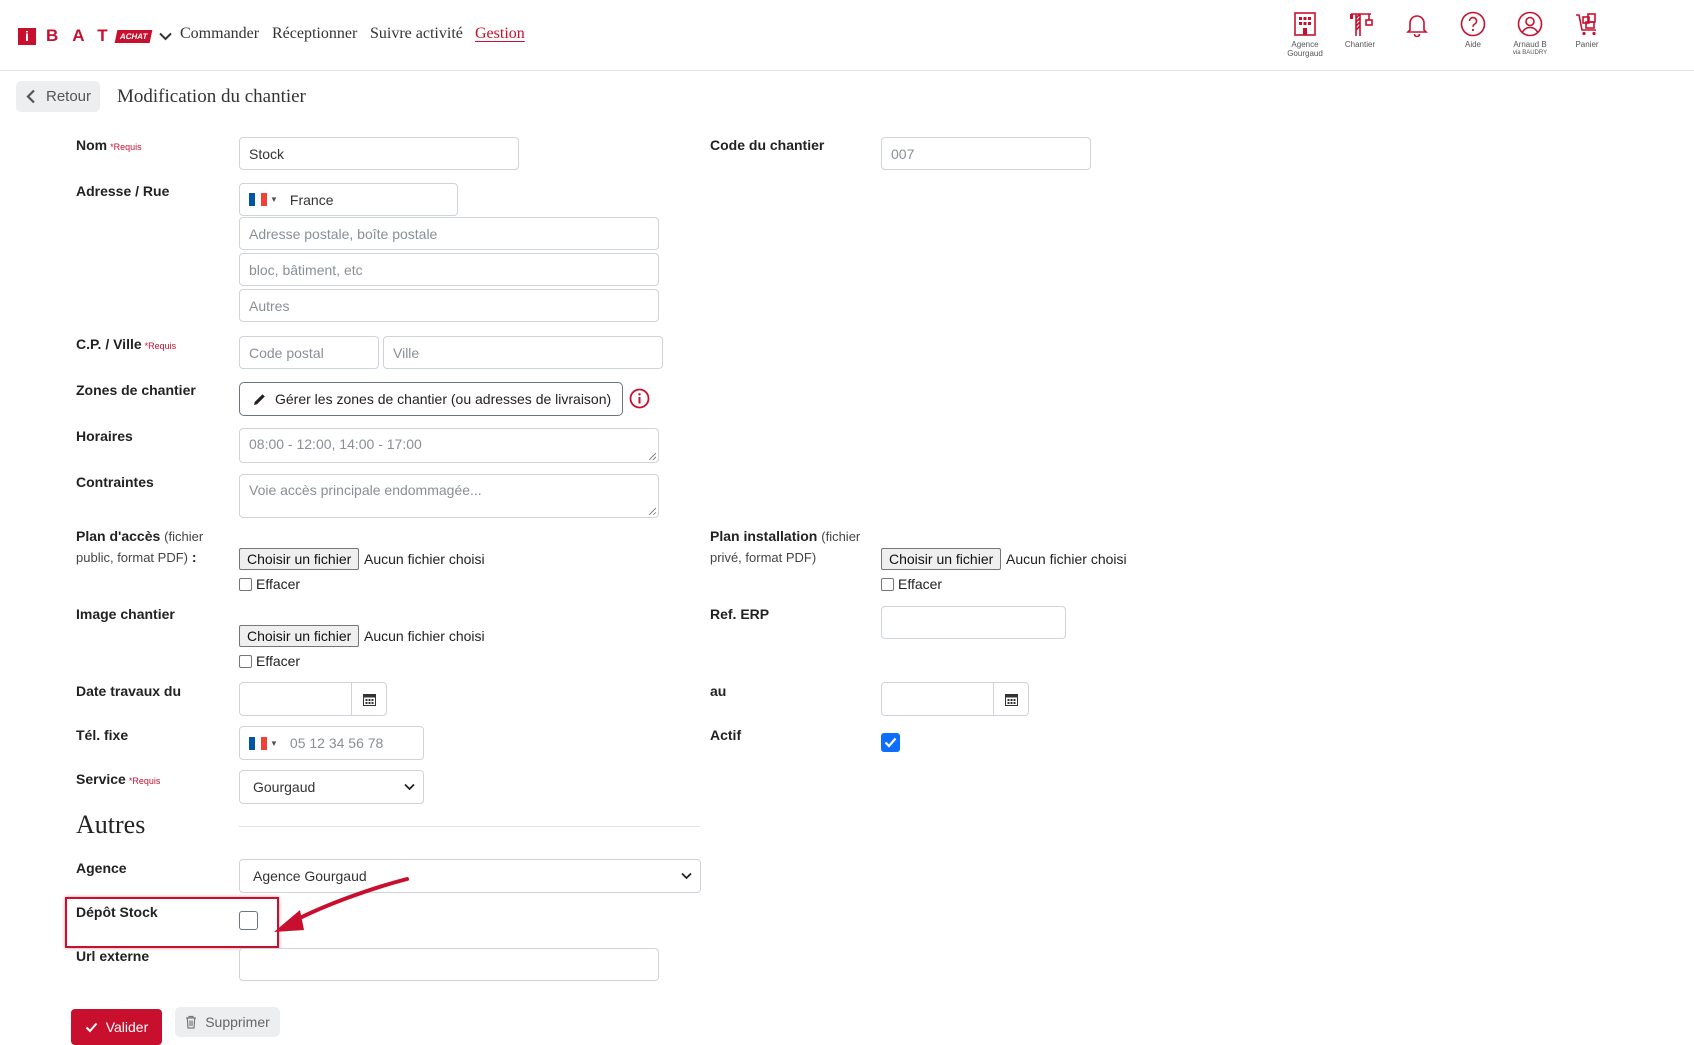  I want to click on image-file-status: Aucun fichier choisi, so click(424, 636).